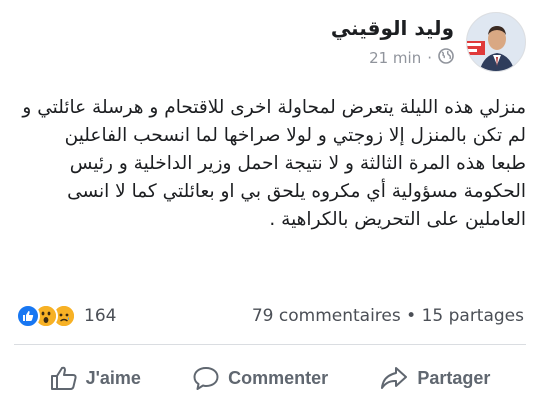 This screenshot has height=415, width=540. I want to click on post-meta: وليد الوقيني 21 min ·, so click(392, 40).